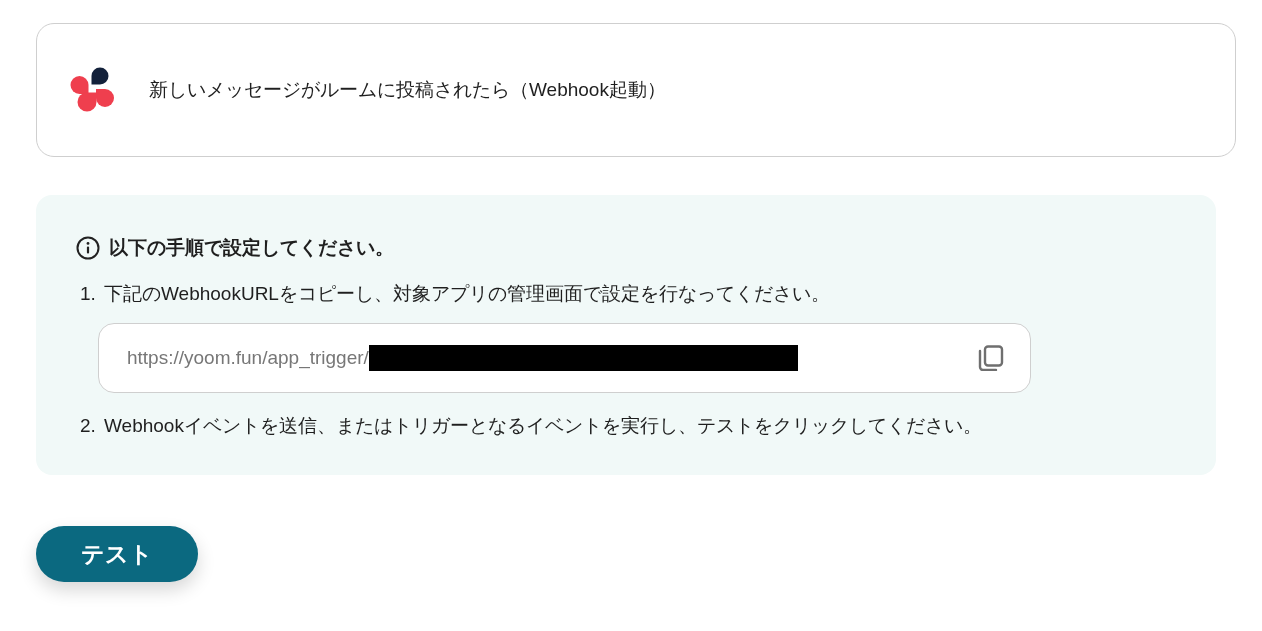 The height and width of the screenshot is (631, 1262). Describe the element at coordinates (117, 554) in the screenshot. I see `test-button: テスト` at that location.